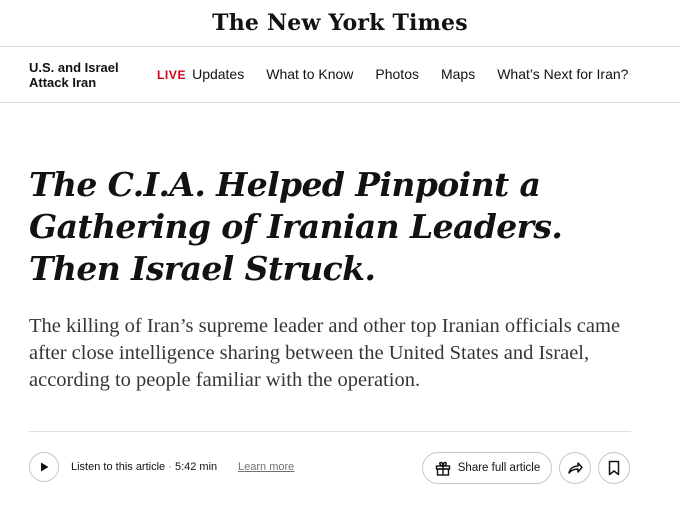 The image size is (680, 523). I want to click on share-arrow-icon, so click(575, 468).